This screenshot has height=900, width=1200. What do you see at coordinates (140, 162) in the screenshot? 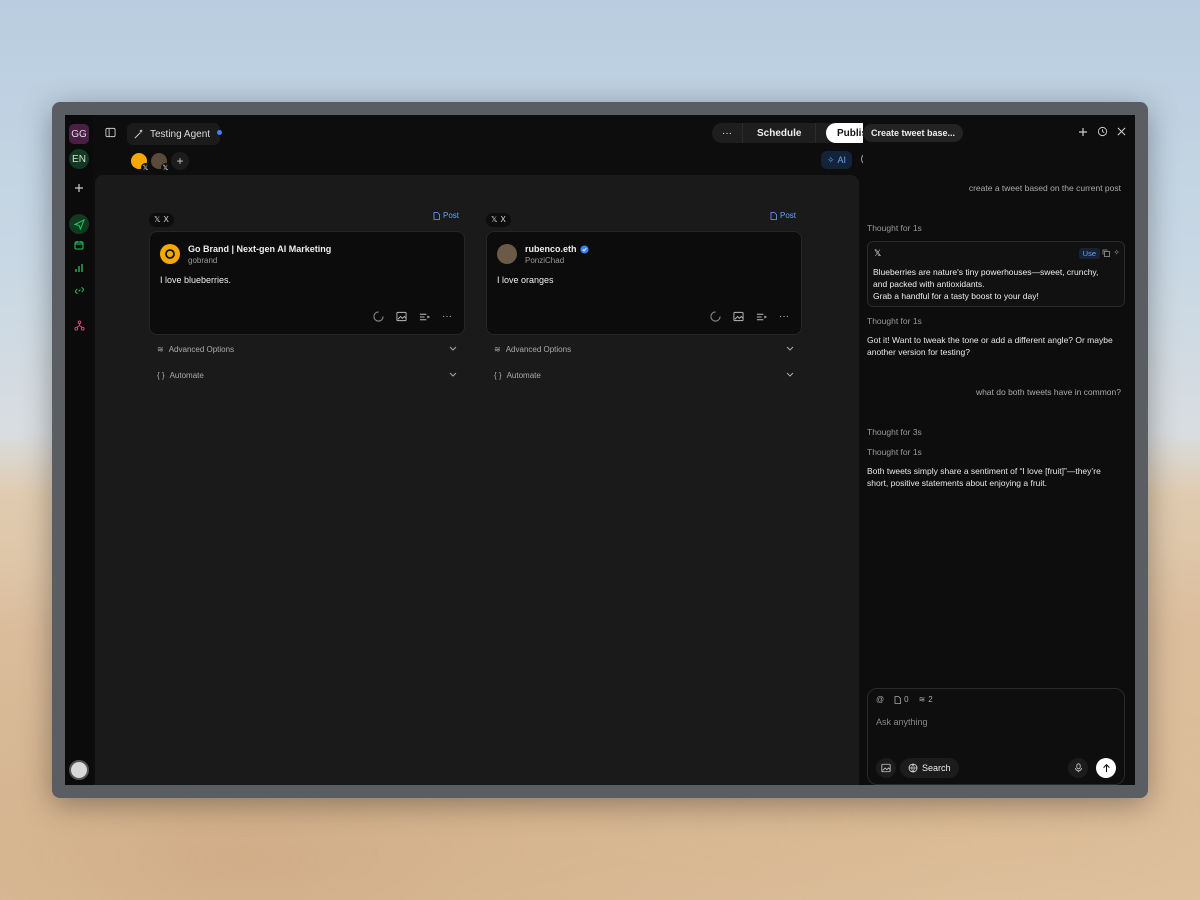
I see `gobrand-account-avatar: 𝕏` at bounding box center [140, 162].